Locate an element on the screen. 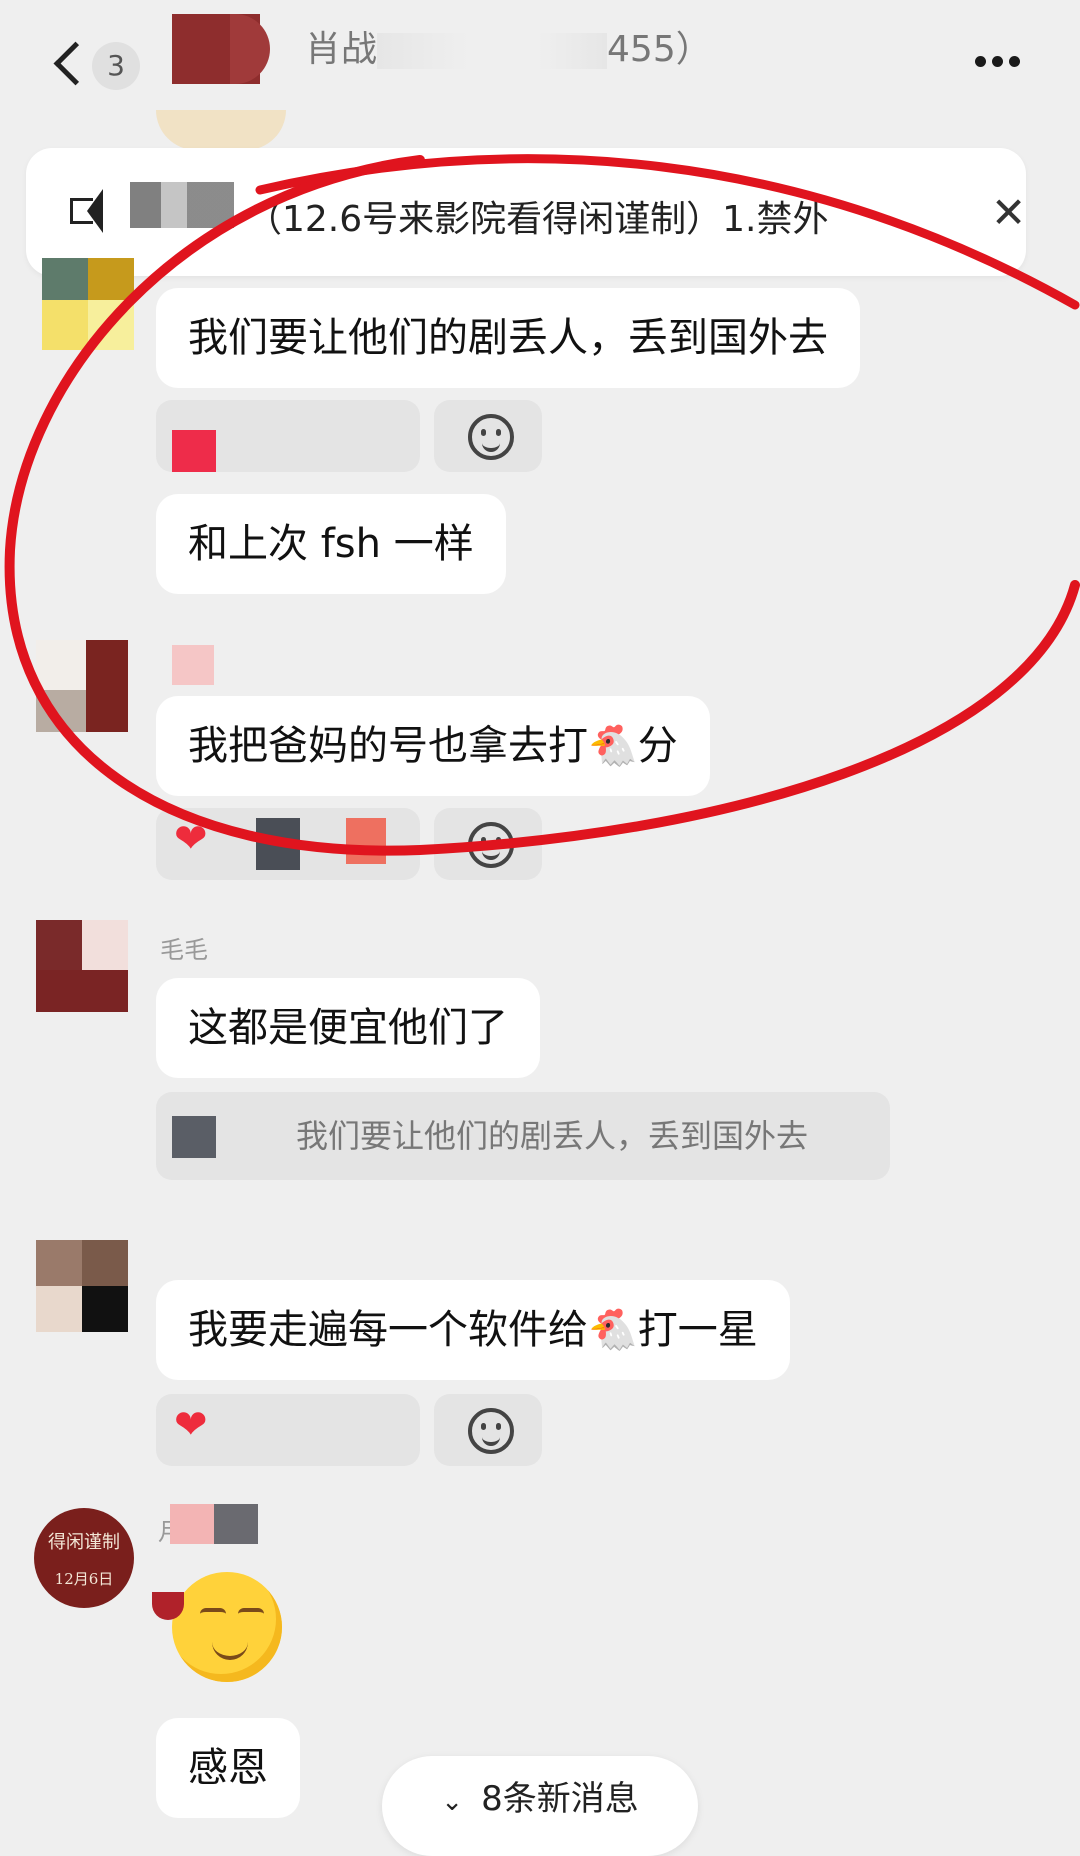 This screenshot has width=1080, height=1856. chat-header: 3 肖战 455） is located at coordinates (540, 60).